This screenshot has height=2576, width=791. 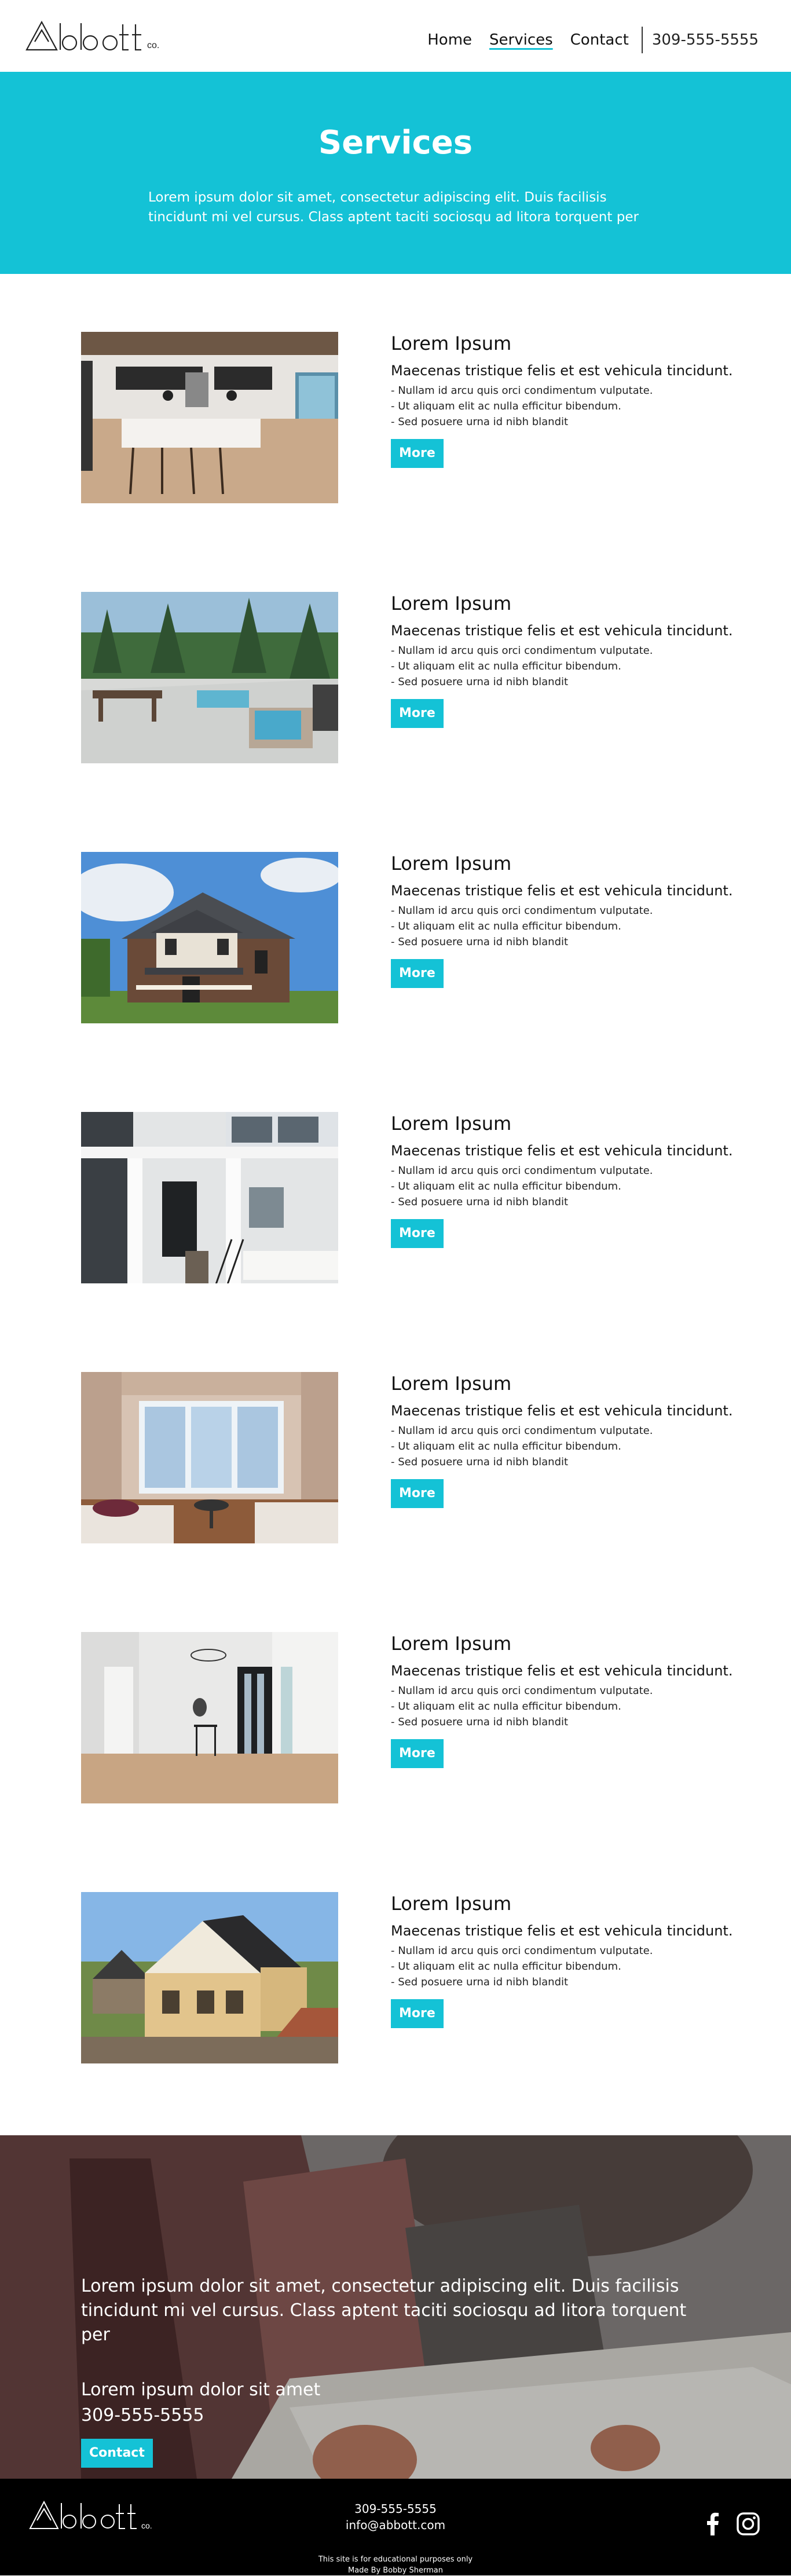 What do you see at coordinates (209, 1977) in the screenshot?
I see `construction-photo` at bounding box center [209, 1977].